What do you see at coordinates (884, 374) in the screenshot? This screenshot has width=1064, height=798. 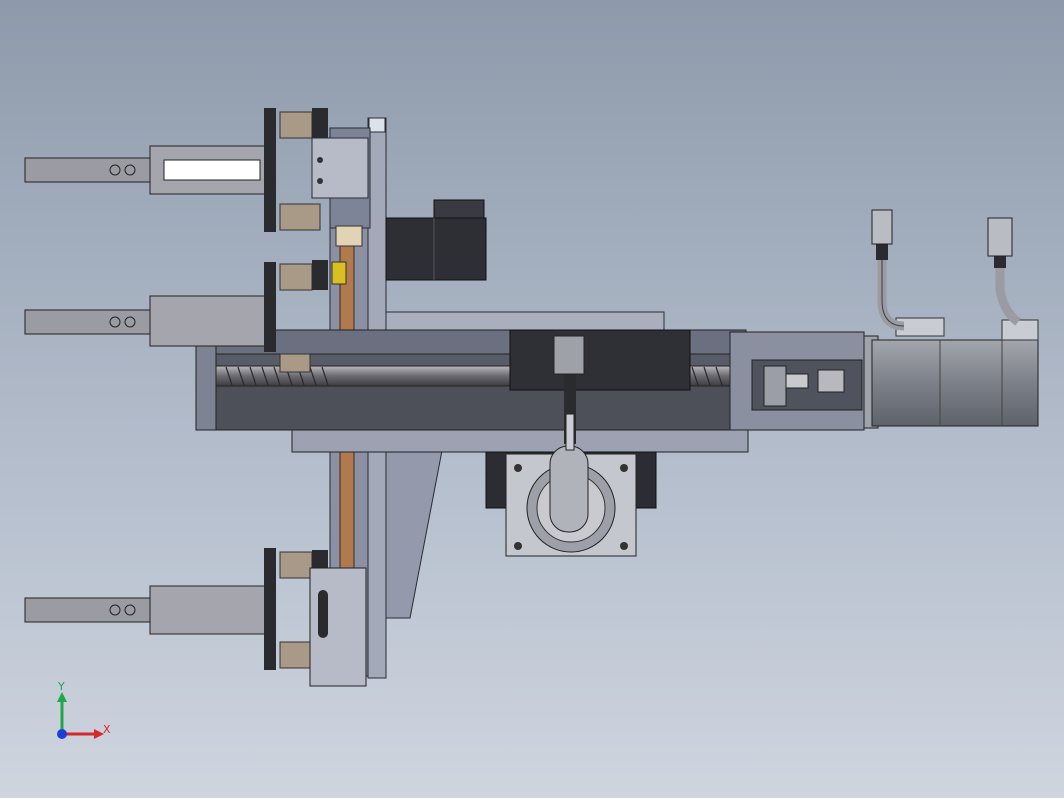 I see `servo-motor-right` at bounding box center [884, 374].